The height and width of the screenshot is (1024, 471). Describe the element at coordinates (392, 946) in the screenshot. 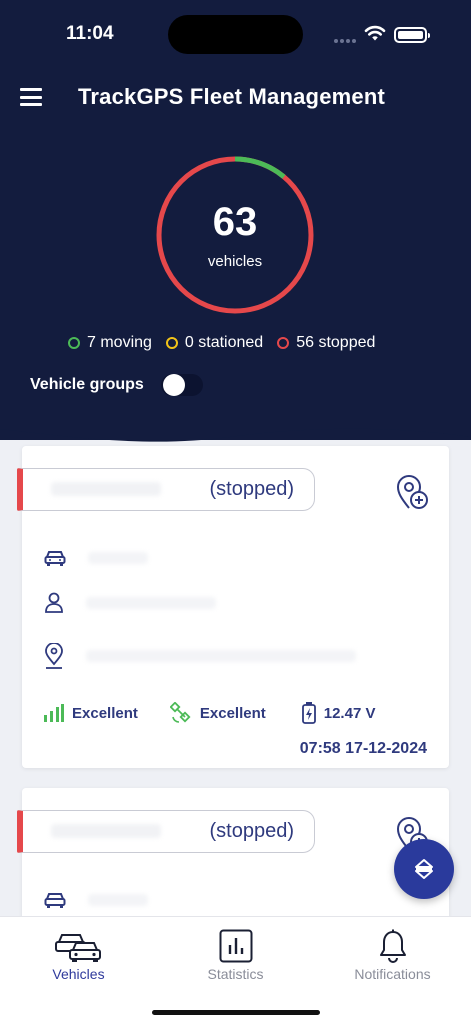

I see `bell-icon` at that location.